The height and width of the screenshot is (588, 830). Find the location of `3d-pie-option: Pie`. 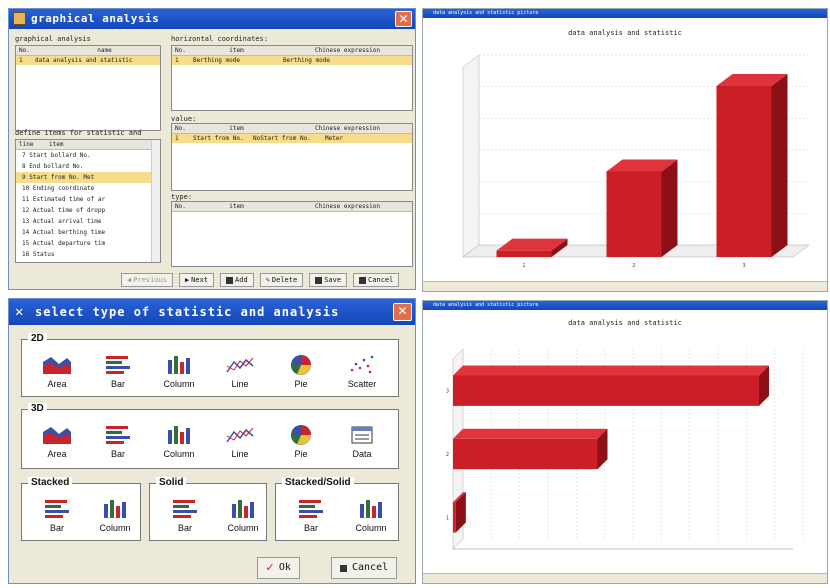

3d-pie-option: Pie is located at coordinates (301, 440).